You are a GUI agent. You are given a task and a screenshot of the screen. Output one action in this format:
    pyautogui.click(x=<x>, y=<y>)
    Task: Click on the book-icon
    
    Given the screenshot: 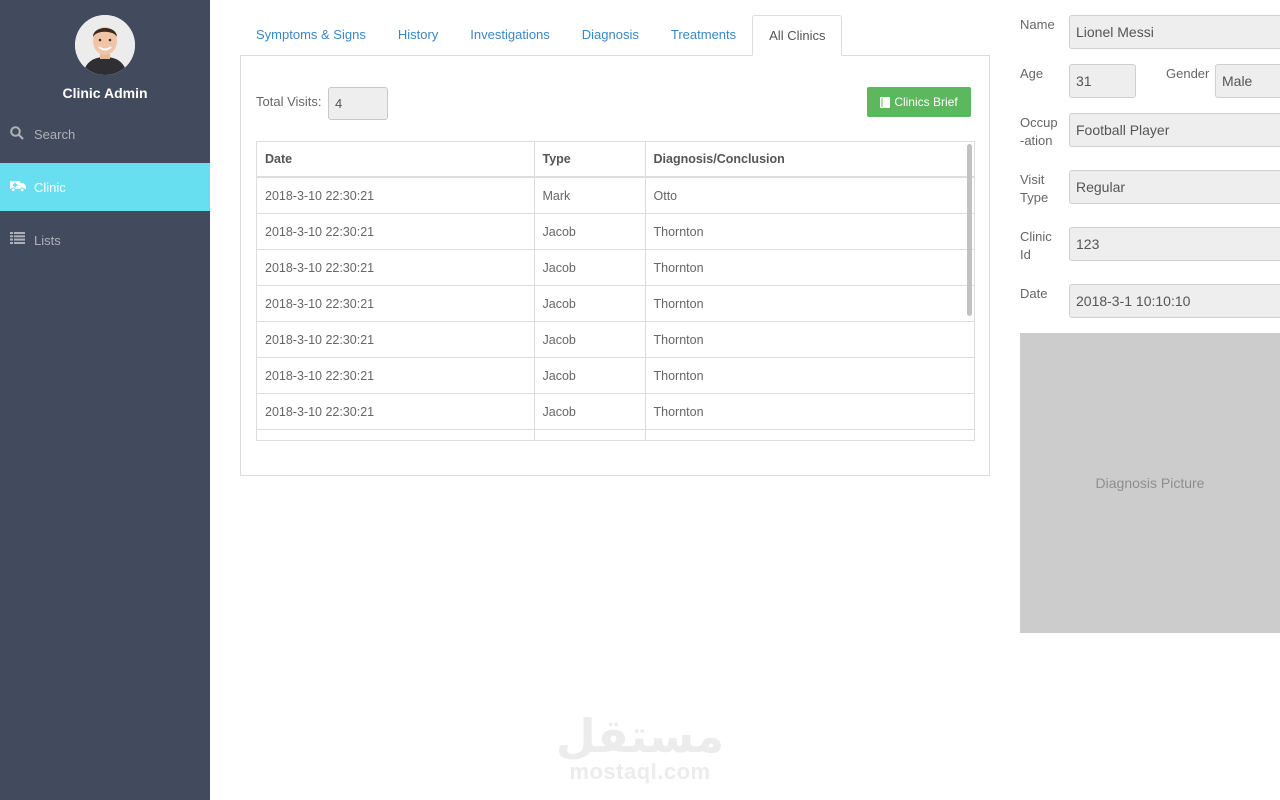 What is the action you would take?
    pyautogui.click(x=885, y=102)
    